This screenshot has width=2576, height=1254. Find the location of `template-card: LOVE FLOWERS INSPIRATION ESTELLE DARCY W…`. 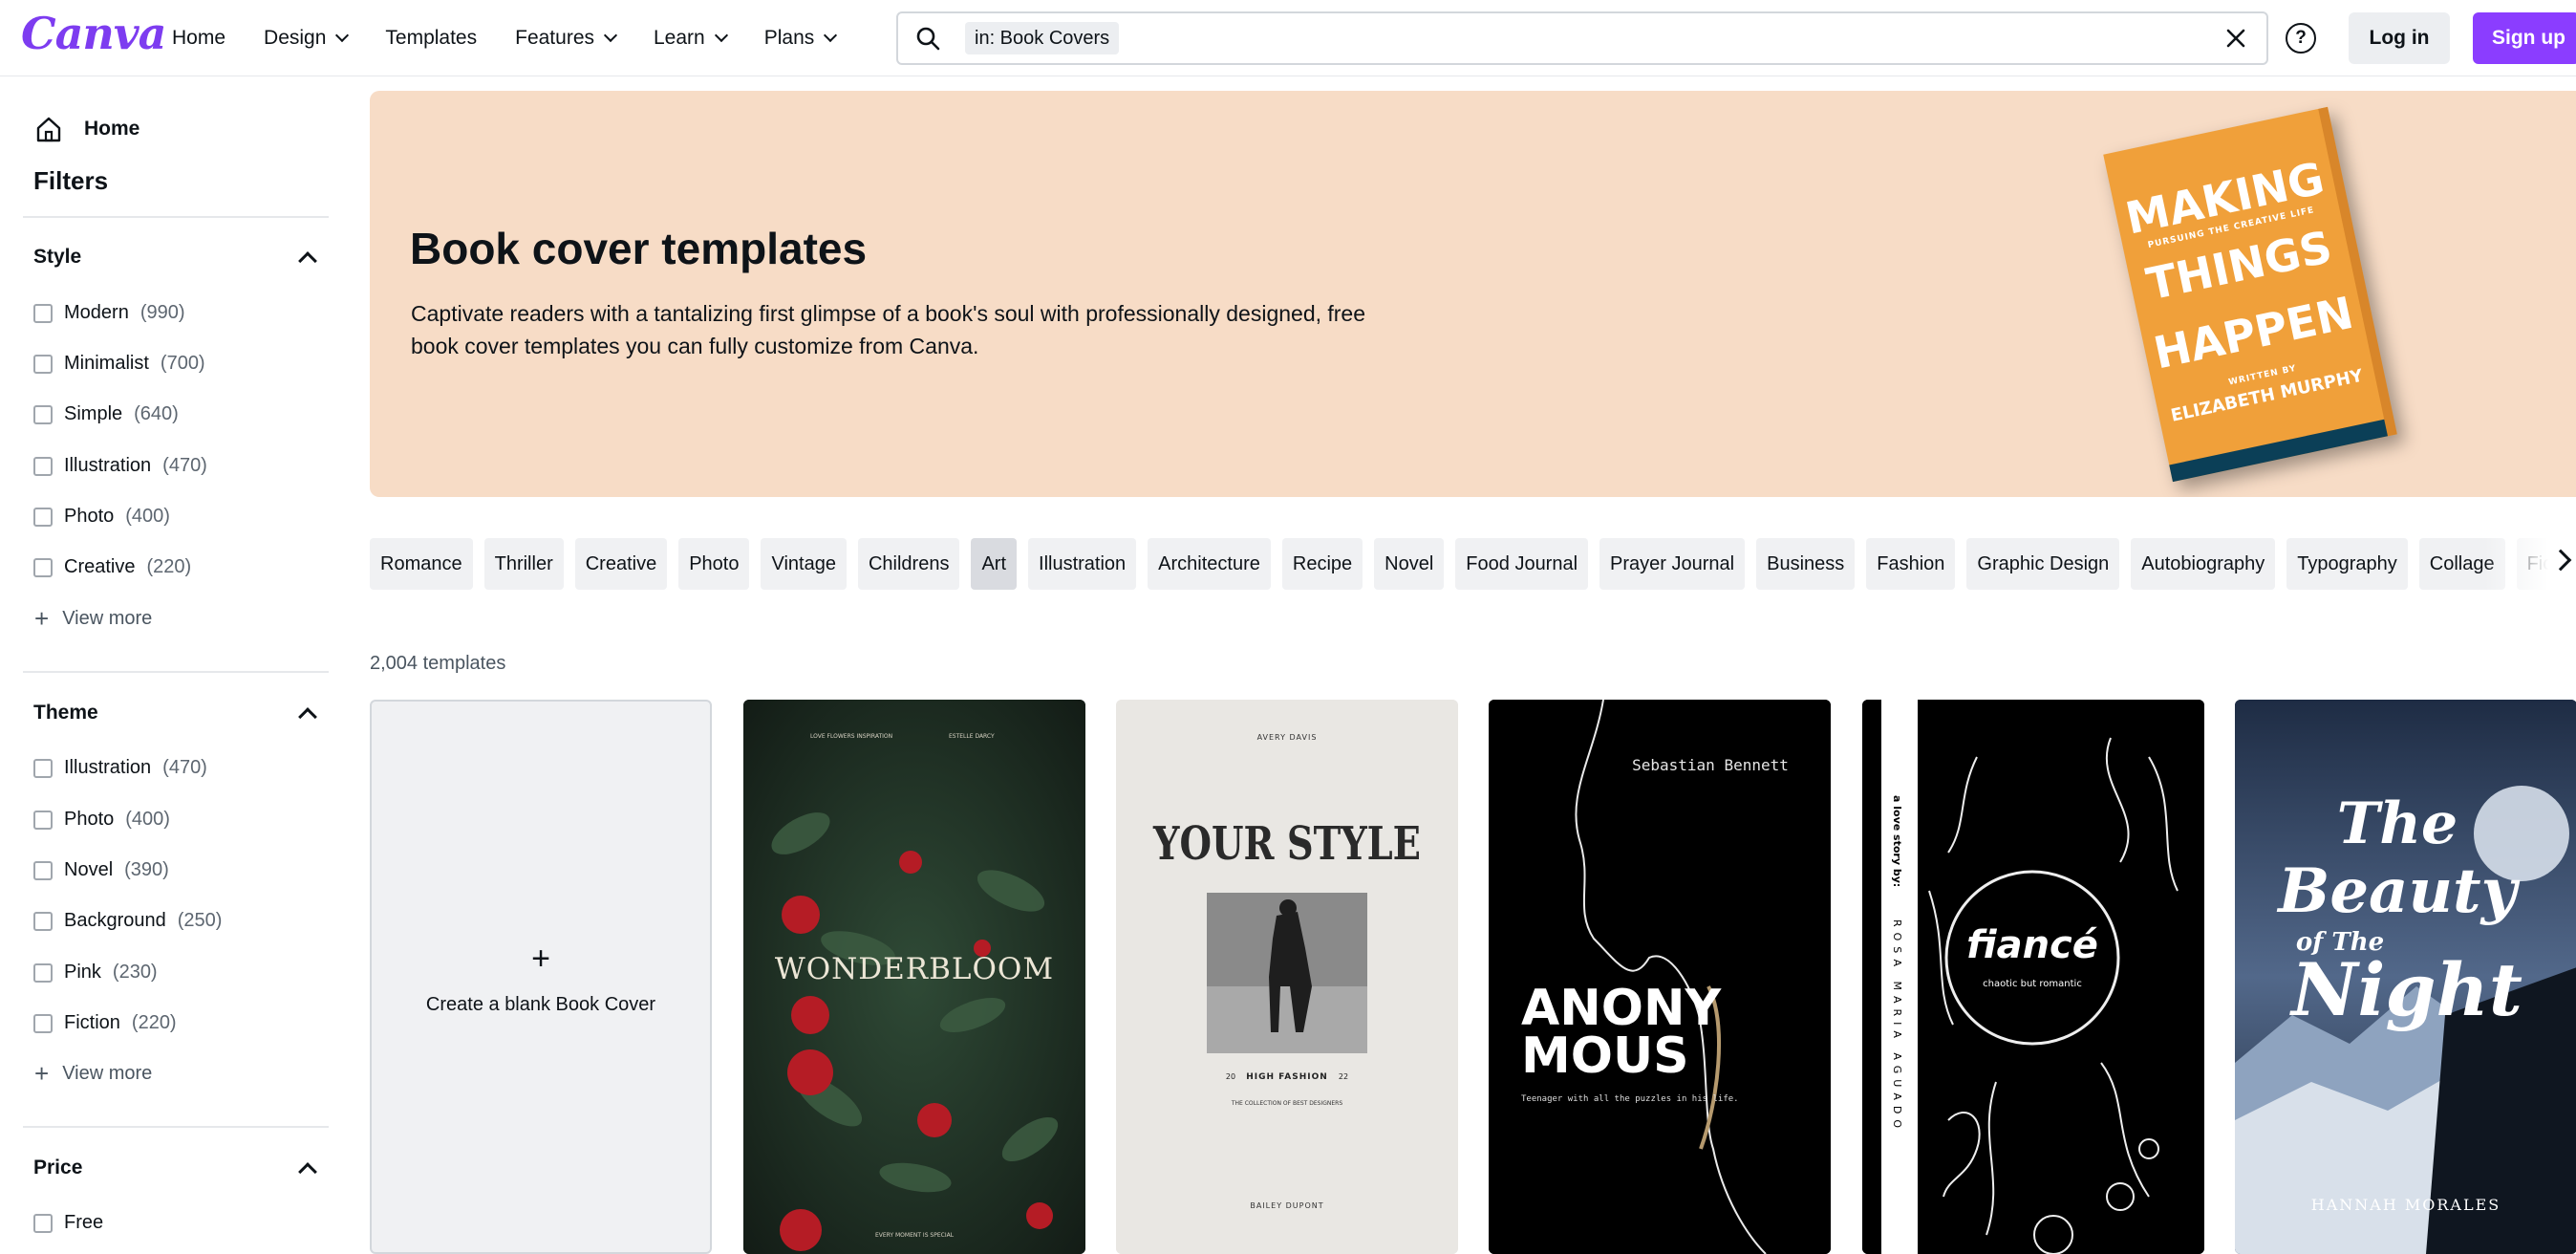

template-card: LOVE FLOWERS INSPIRATION ESTELLE DARCY W… is located at coordinates (914, 977).